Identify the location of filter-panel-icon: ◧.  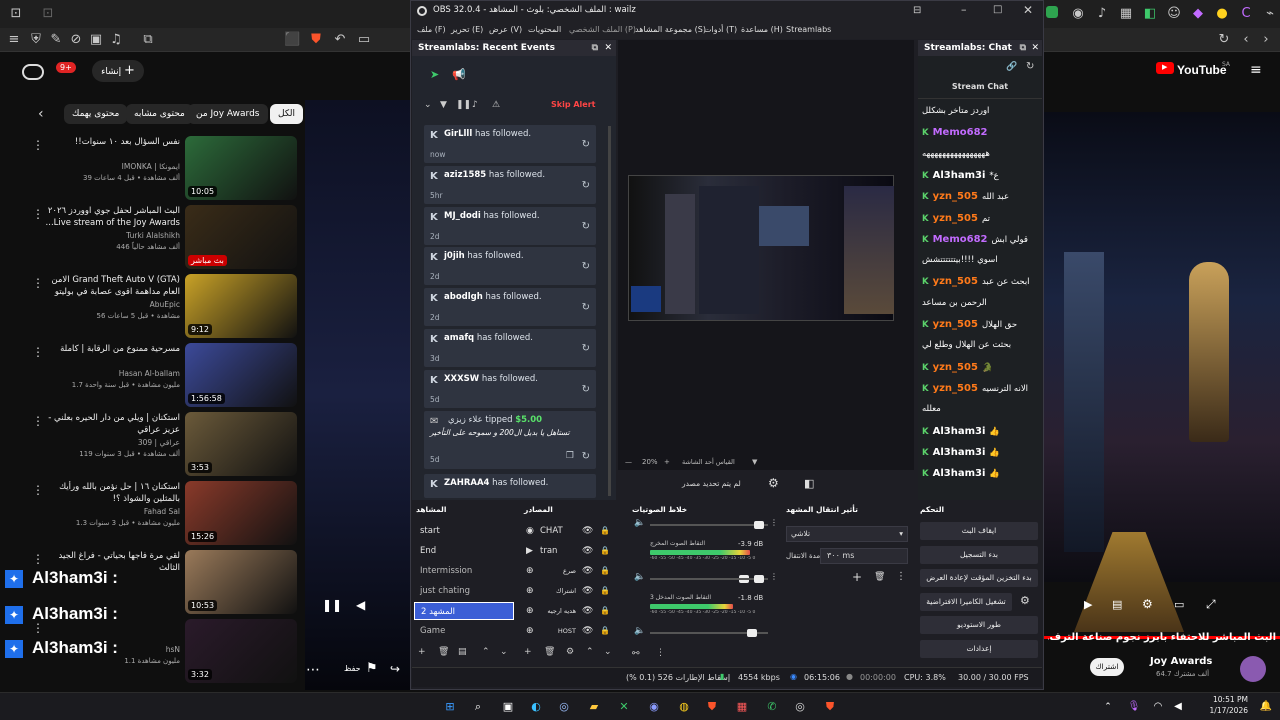
(809, 483).